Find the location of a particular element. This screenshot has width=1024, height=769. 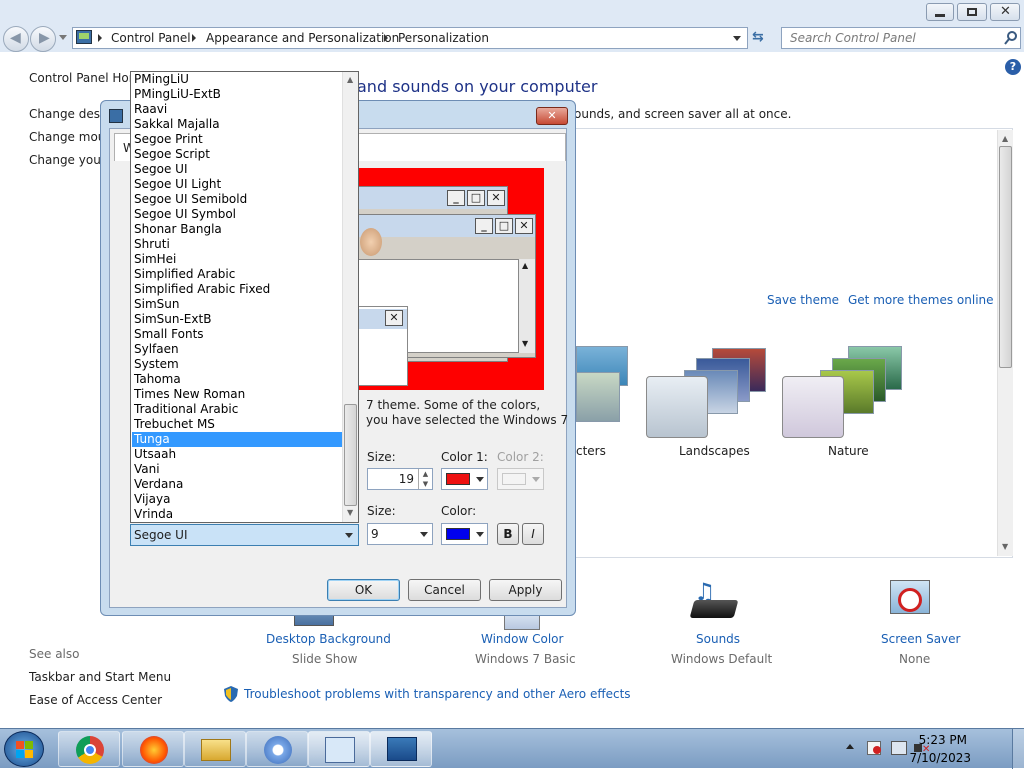

screen-saver-link: Screen Saver is located at coordinates (920, 639).